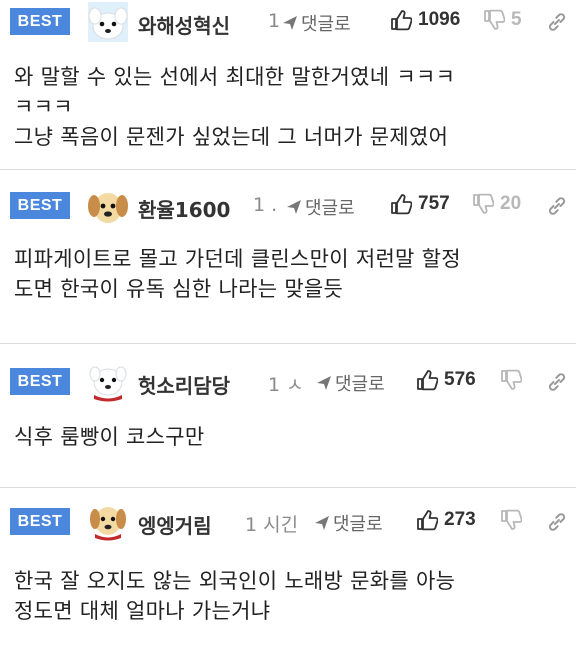  Describe the element at coordinates (179, 289) in the screenshot. I see `comment-line: 도면 한국이 유독 심한 나라는 맞을듯` at that location.